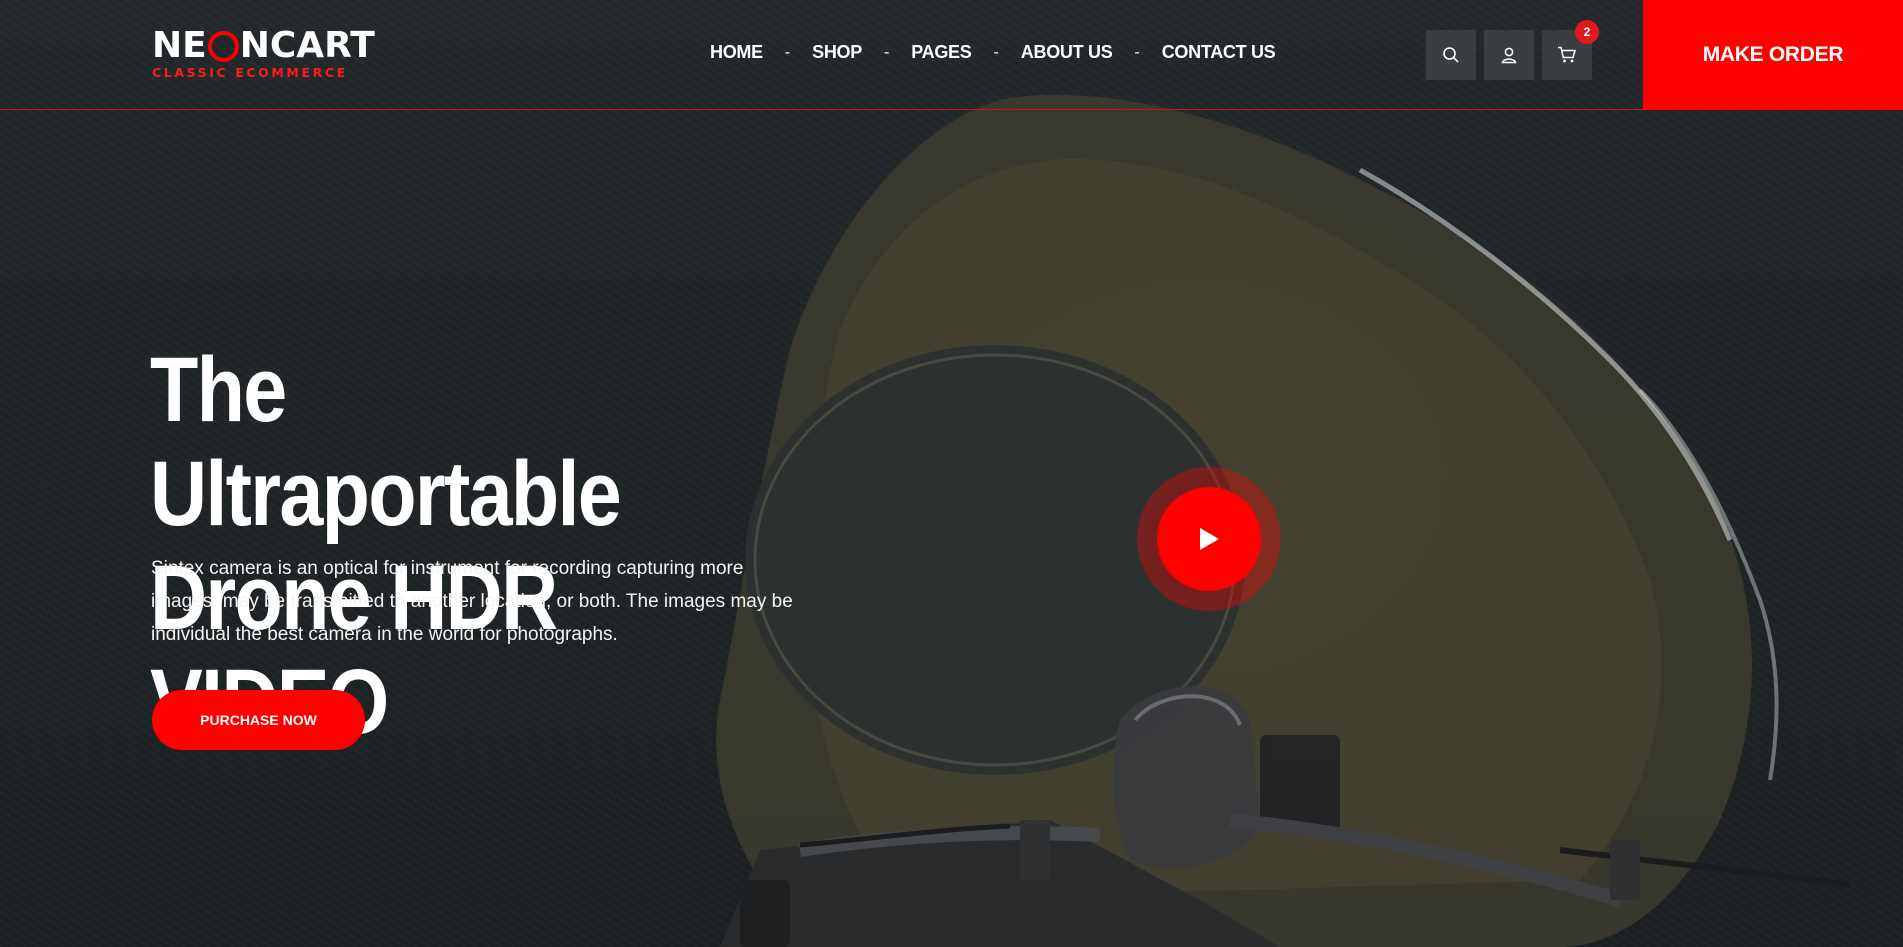 This screenshot has height=947, width=1903. Describe the element at coordinates (250, 72) in the screenshot. I see `logo-tagline: CLASSIC ECOMMERCE` at that location.